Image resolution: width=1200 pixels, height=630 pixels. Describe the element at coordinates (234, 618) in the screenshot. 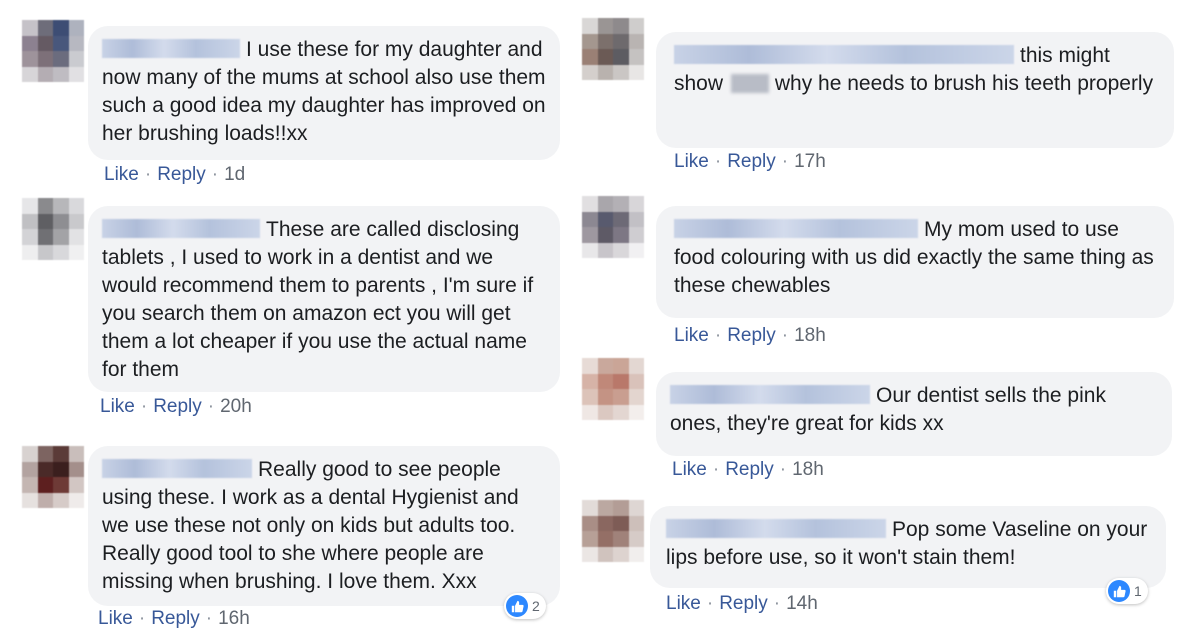

I see `timestamp: 16h` at that location.